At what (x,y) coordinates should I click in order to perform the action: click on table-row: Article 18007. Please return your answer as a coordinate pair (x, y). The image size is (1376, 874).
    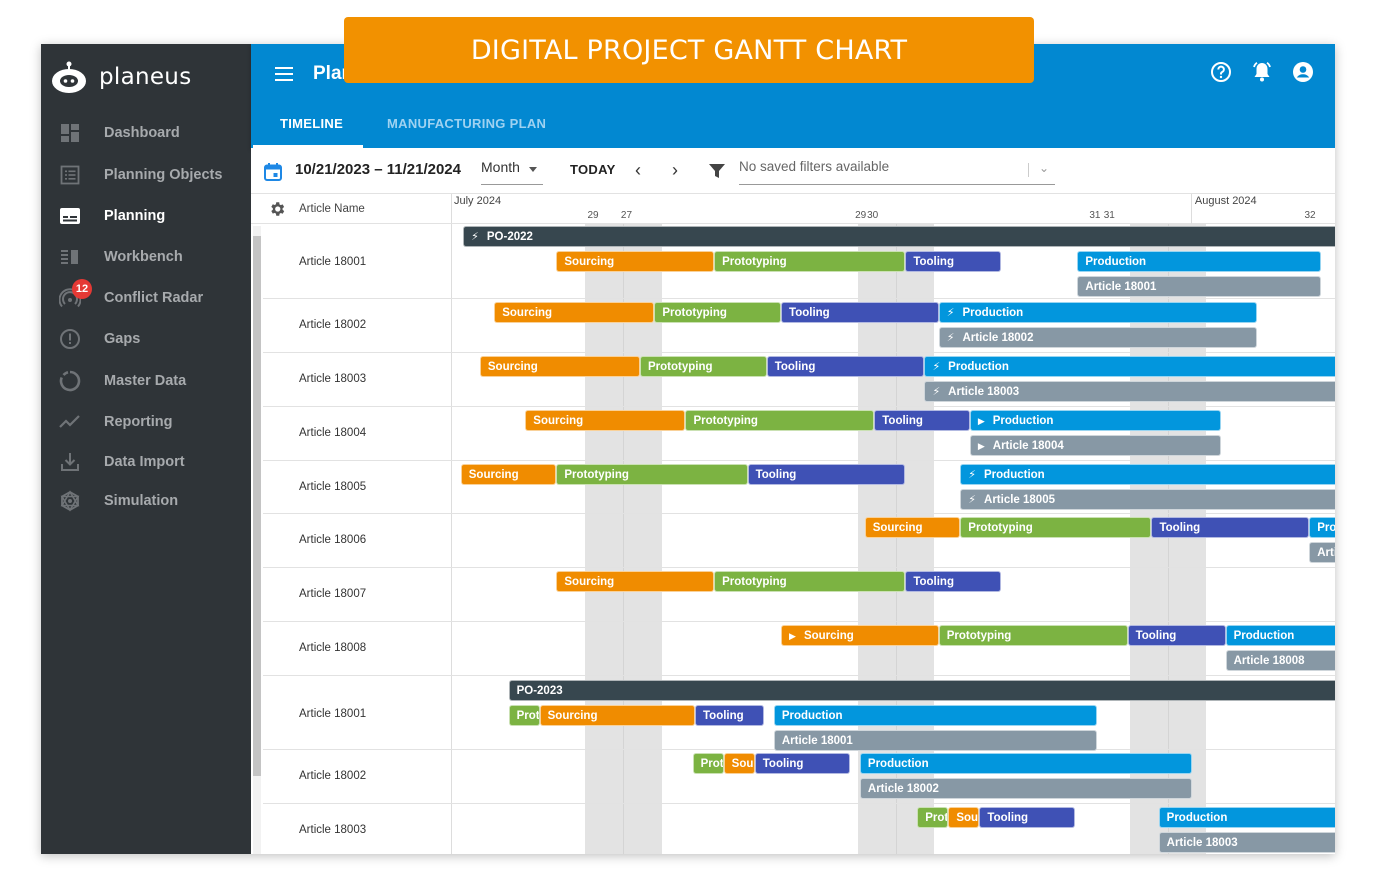
    Looking at the image, I should click on (357, 595).